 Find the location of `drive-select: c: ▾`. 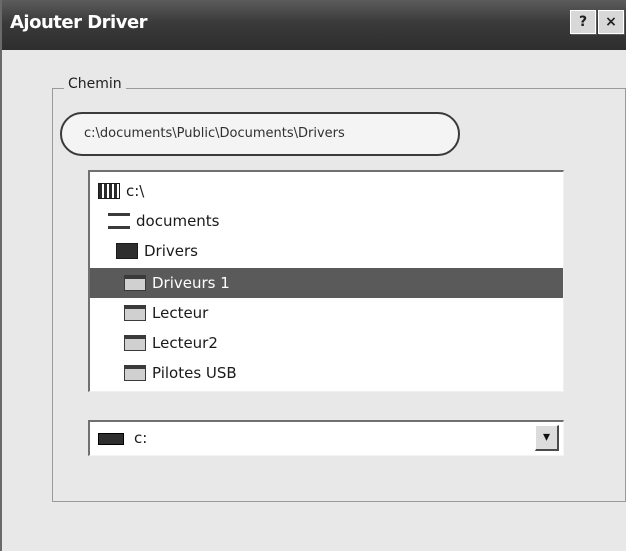

drive-select: c: ▾ is located at coordinates (326, 438).